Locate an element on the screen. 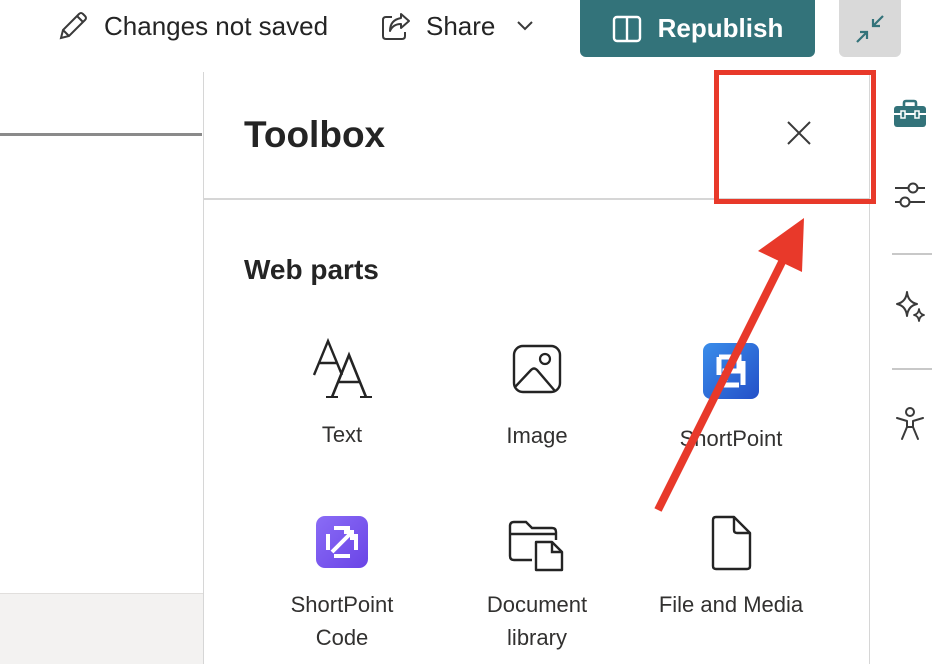  right-rail is located at coordinates (909, 368).